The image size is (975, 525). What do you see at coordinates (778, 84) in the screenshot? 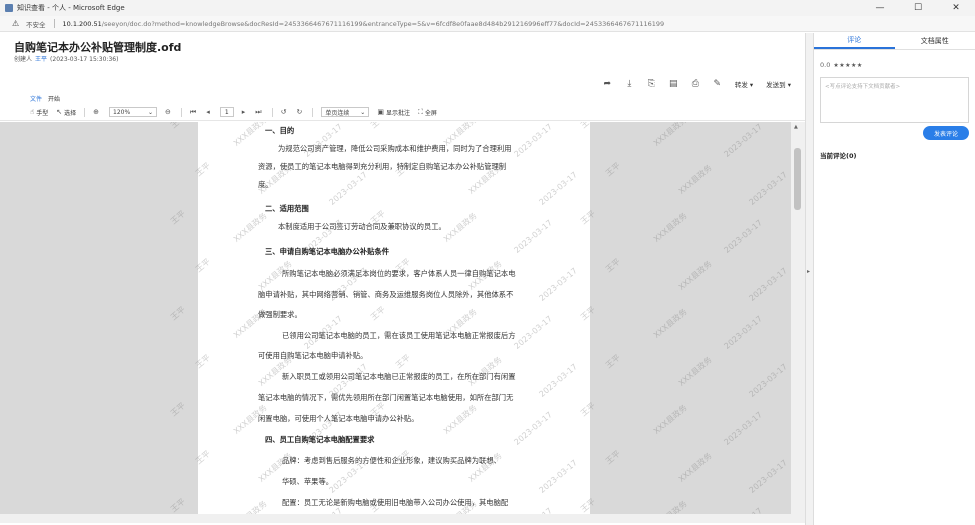
I see `send-to-dropdown: 发送到 ▾` at bounding box center [778, 84].